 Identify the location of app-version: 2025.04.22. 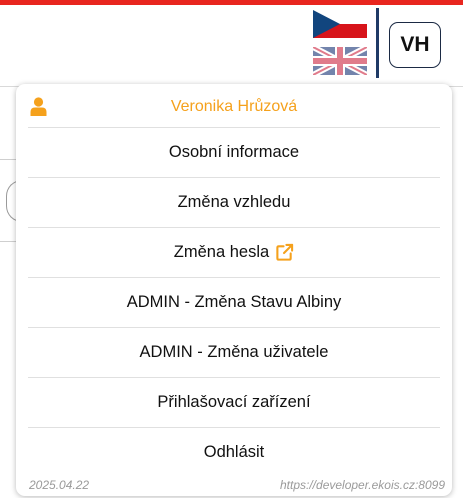
(59, 485).